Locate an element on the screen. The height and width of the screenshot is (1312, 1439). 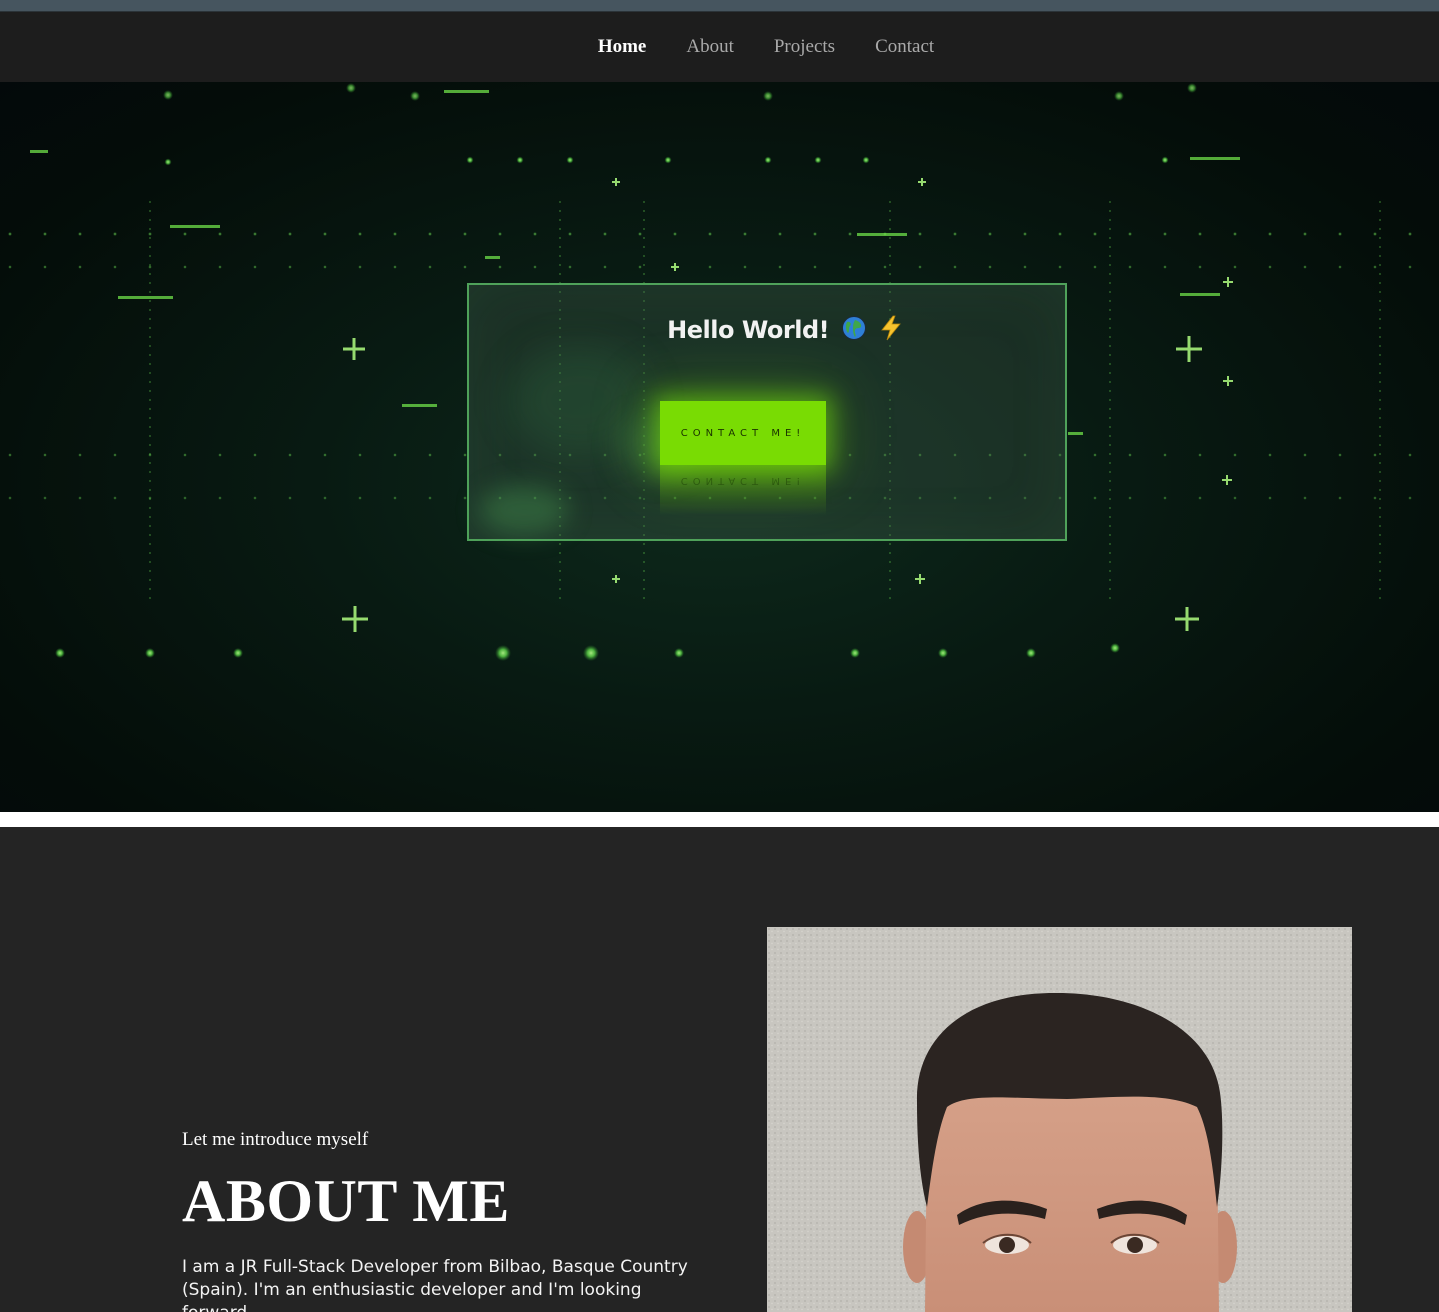
section-divider is located at coordinates (719, 819).